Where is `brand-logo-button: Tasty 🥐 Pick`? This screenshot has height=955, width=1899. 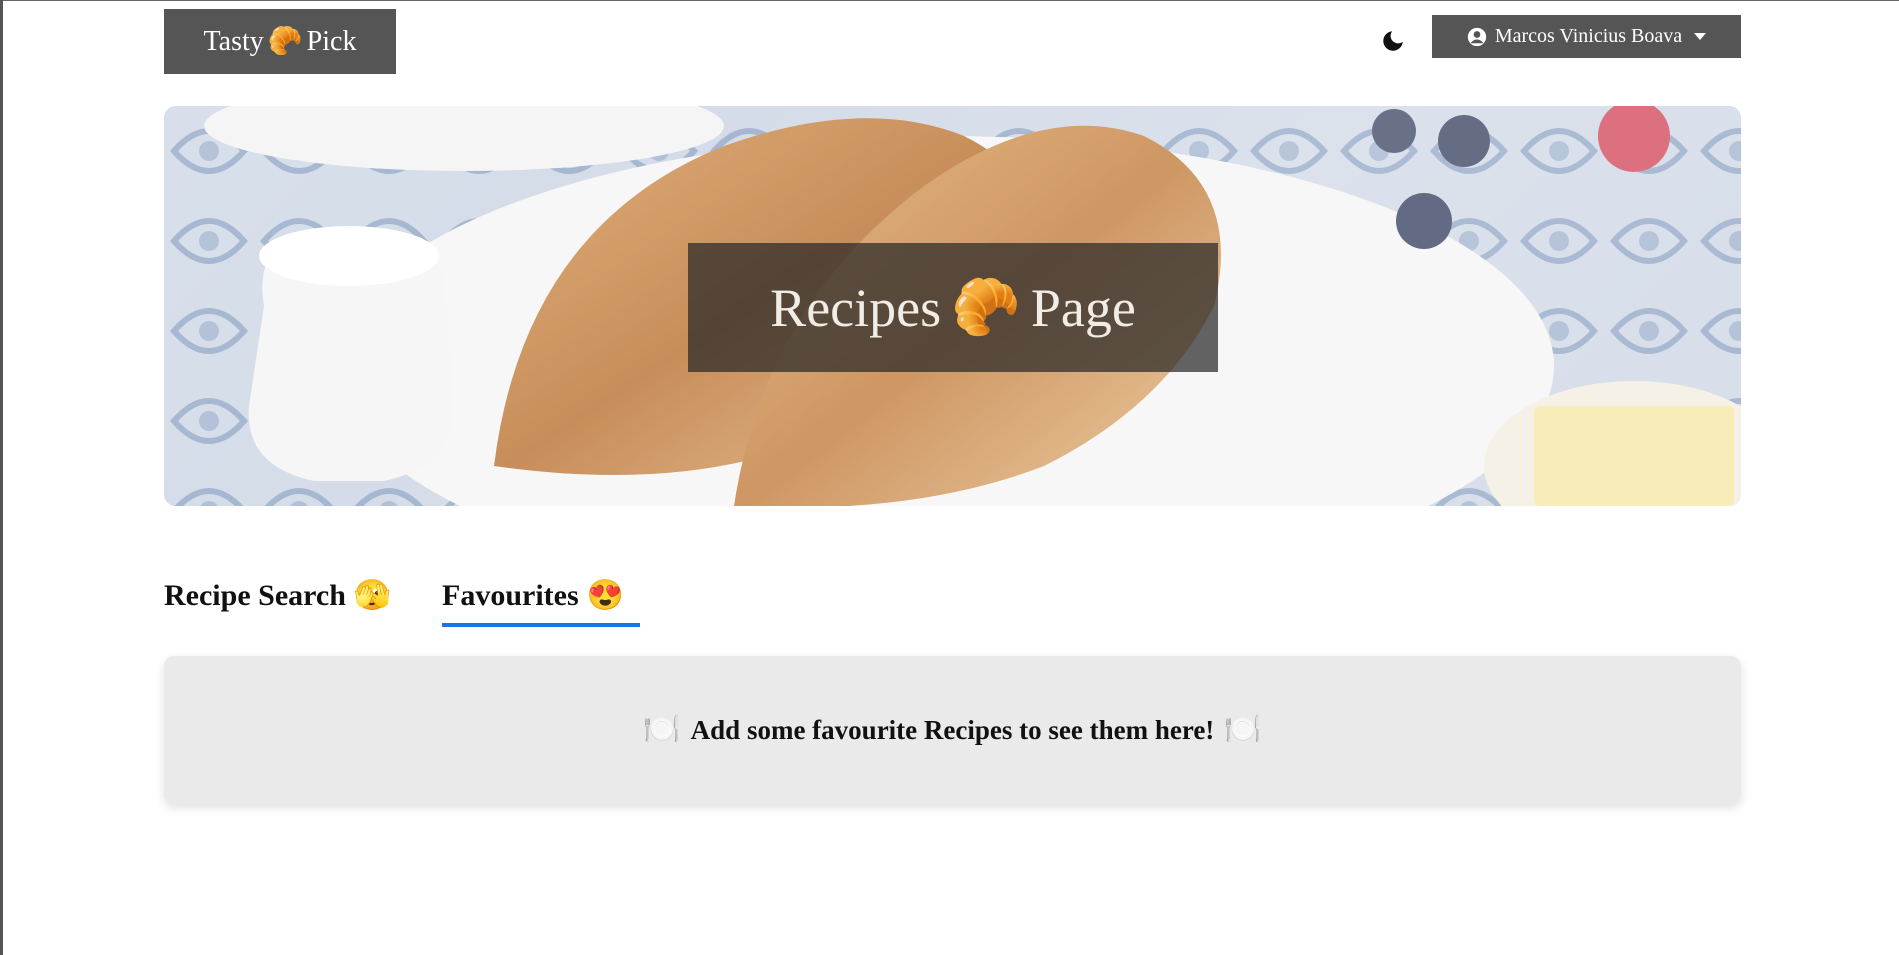 brand-logo-button: Tasty 🥐 Pick is located at coordinates (280, 41).